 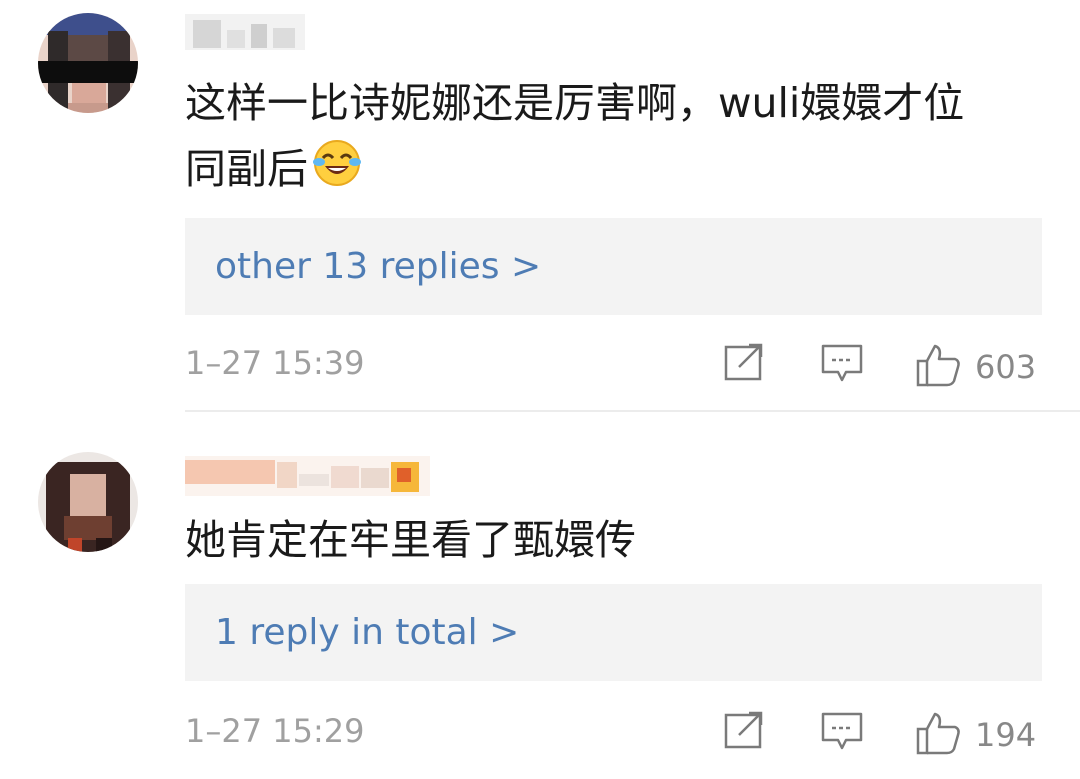 I want to click on comment-text-line: 同副后, so click(x=246, y=169).